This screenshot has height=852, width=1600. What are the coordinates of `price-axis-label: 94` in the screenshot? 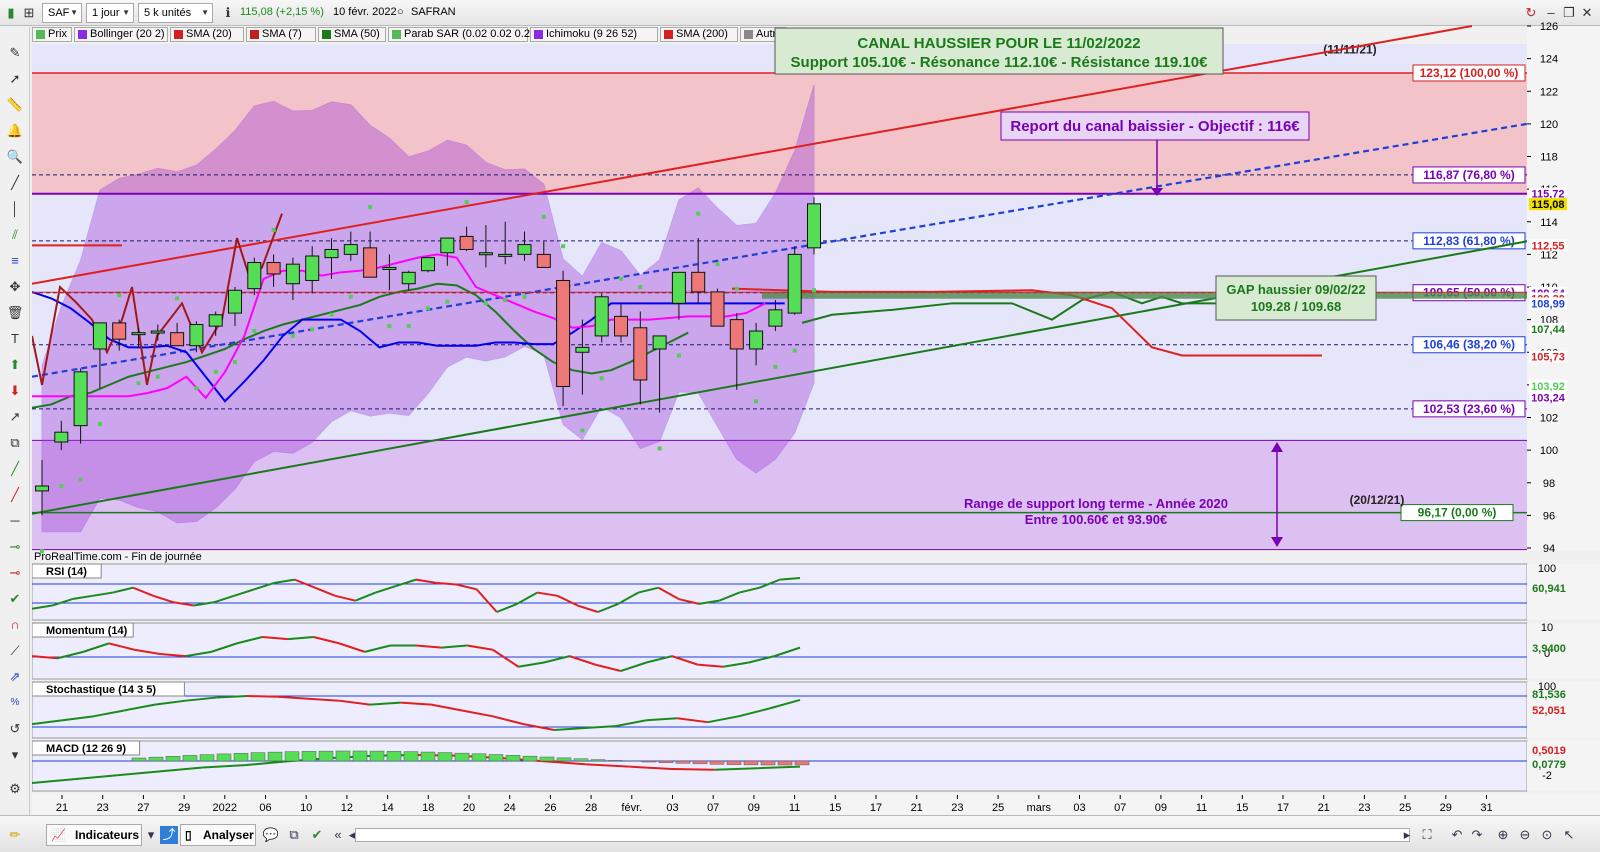 It's located at (1549, 549).